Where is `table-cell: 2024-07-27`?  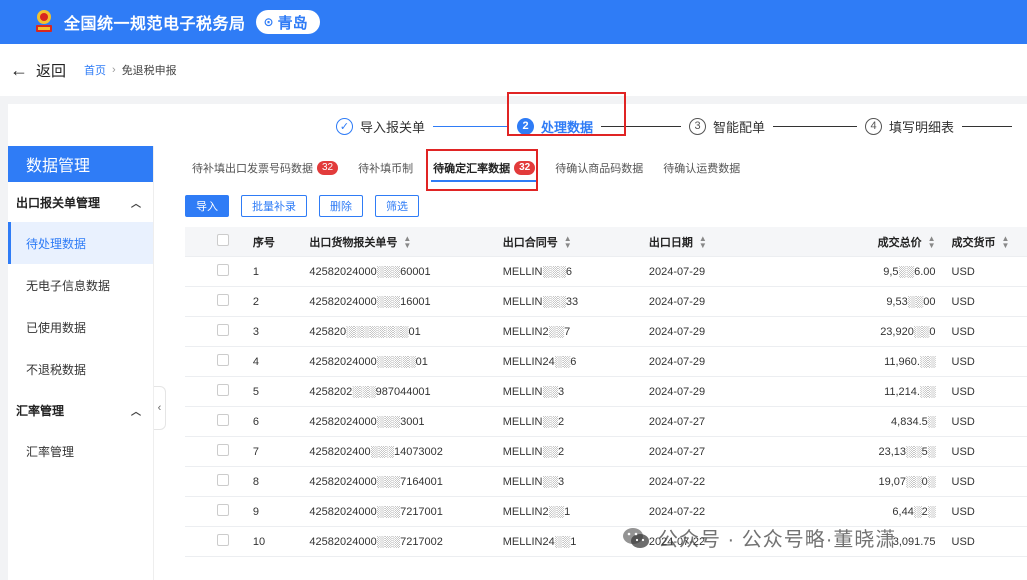
table-cell: 2024-07-27 is located at coordinates (677, 451).